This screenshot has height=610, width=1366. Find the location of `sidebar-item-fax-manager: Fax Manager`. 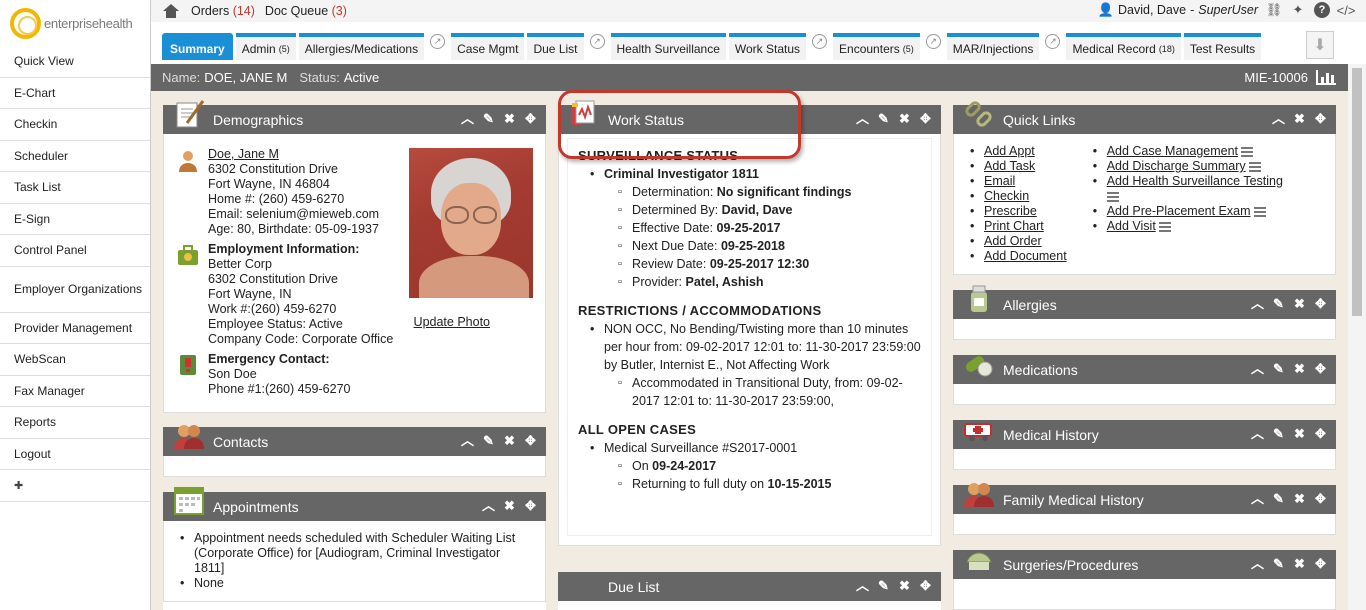

sidebar-item-fax-manager: Fax Manager is located at coordinates (75, 391).